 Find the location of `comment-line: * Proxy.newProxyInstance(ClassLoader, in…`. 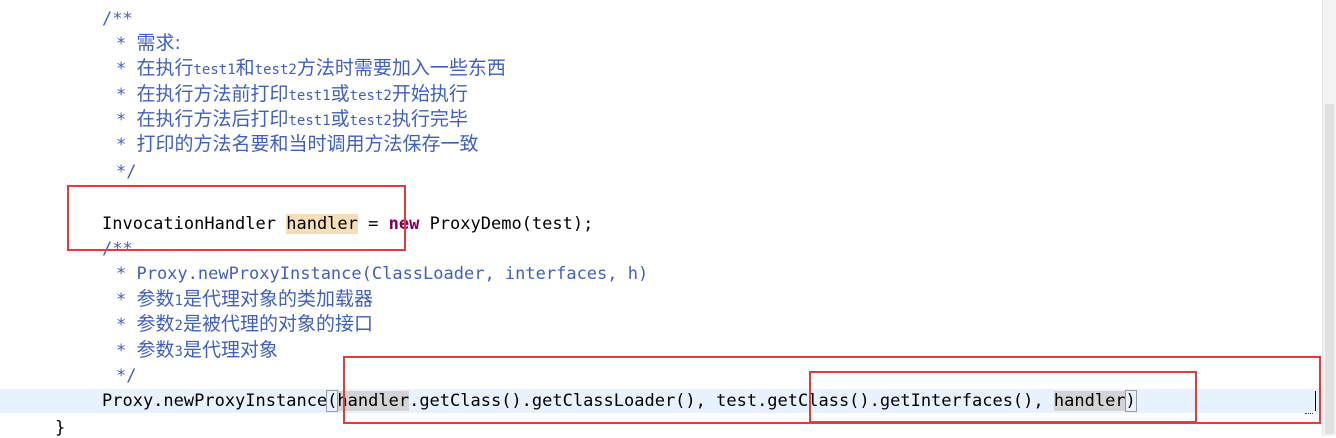

comment-line: * Proxy.newProxyInstance(ClassLoader, in… is located at coordinates (382, 274).